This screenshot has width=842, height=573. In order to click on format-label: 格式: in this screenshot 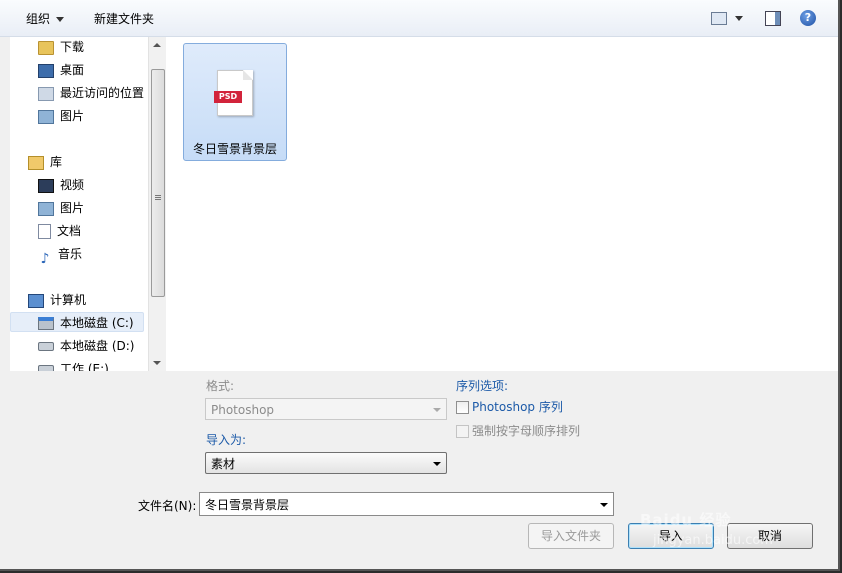, I will do `click(220, 386)`.